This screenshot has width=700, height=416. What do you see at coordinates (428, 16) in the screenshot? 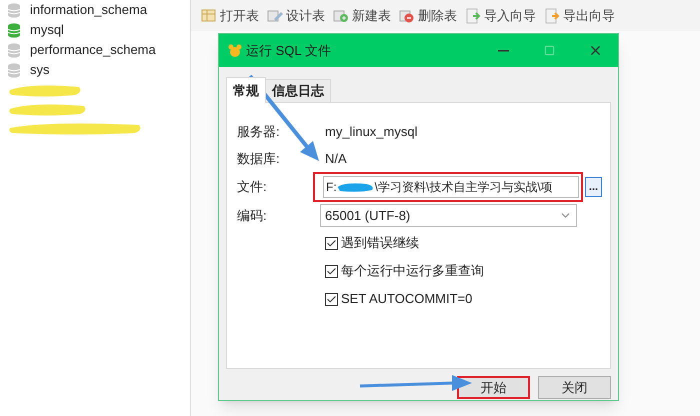
I see `toolbar-button: 删除表` at bounding box center [428, 16].